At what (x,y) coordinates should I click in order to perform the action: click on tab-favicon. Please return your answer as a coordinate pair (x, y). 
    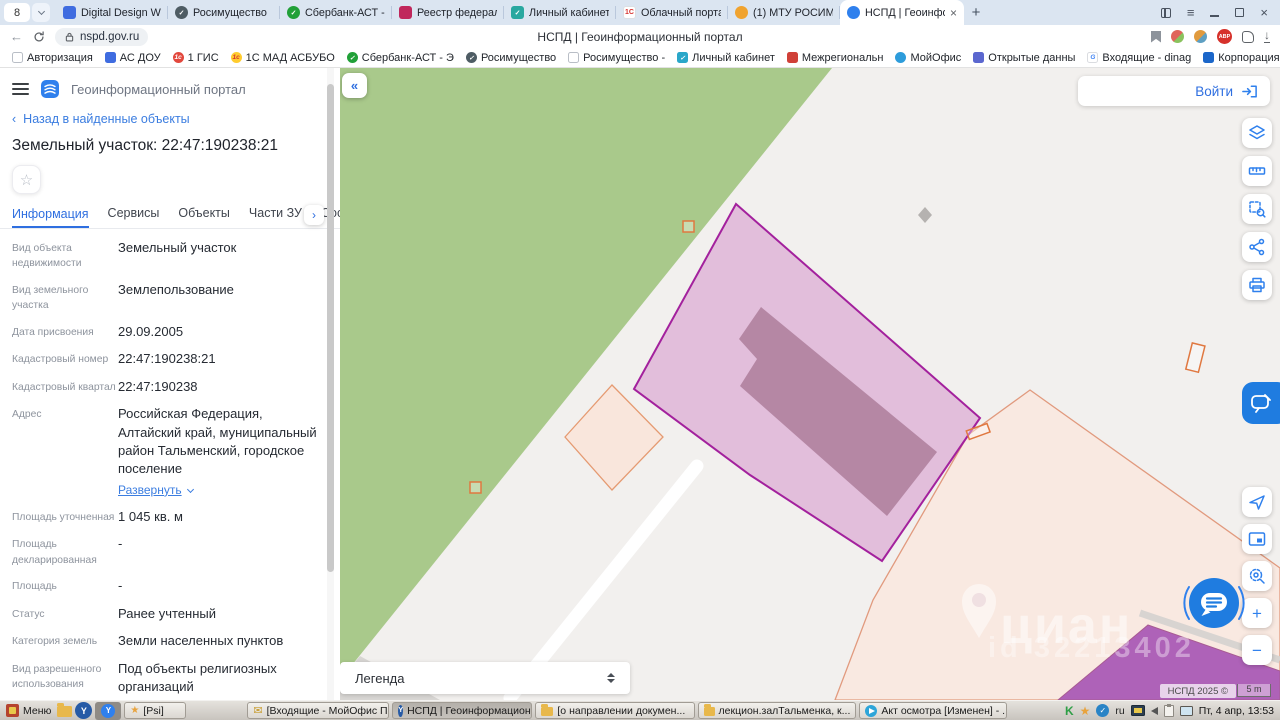
    Looking at the image, I should click on (741, 12).